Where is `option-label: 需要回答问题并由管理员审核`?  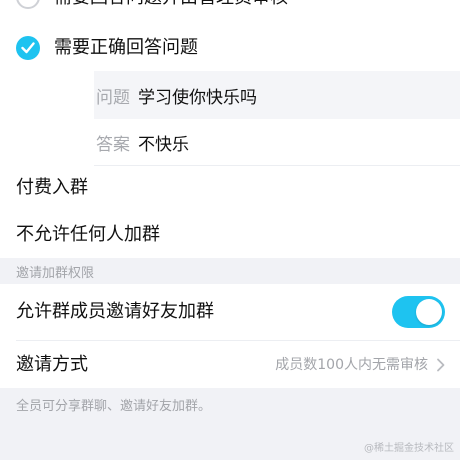
option-label: 需要回答问题并由管理员审核 is located at coordinates (171, 4).